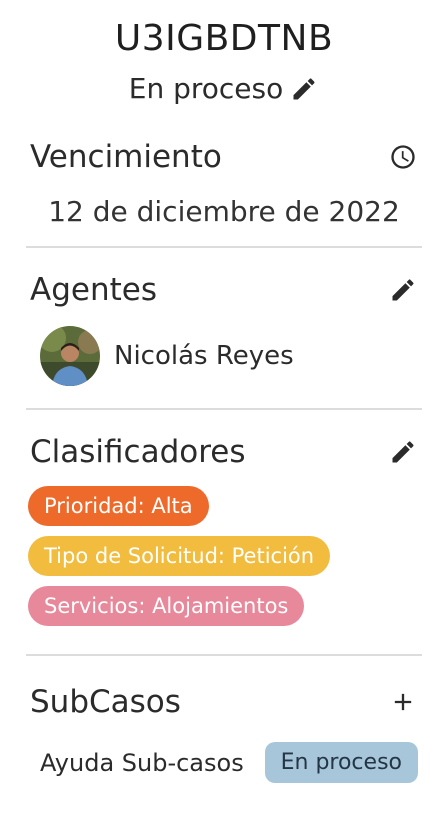 This screenshot has height=826, width=448. What do you see at coordinates (206, 88) in the screenshot?
I see `case-status: En proceso` at bounding box center [206, 88].